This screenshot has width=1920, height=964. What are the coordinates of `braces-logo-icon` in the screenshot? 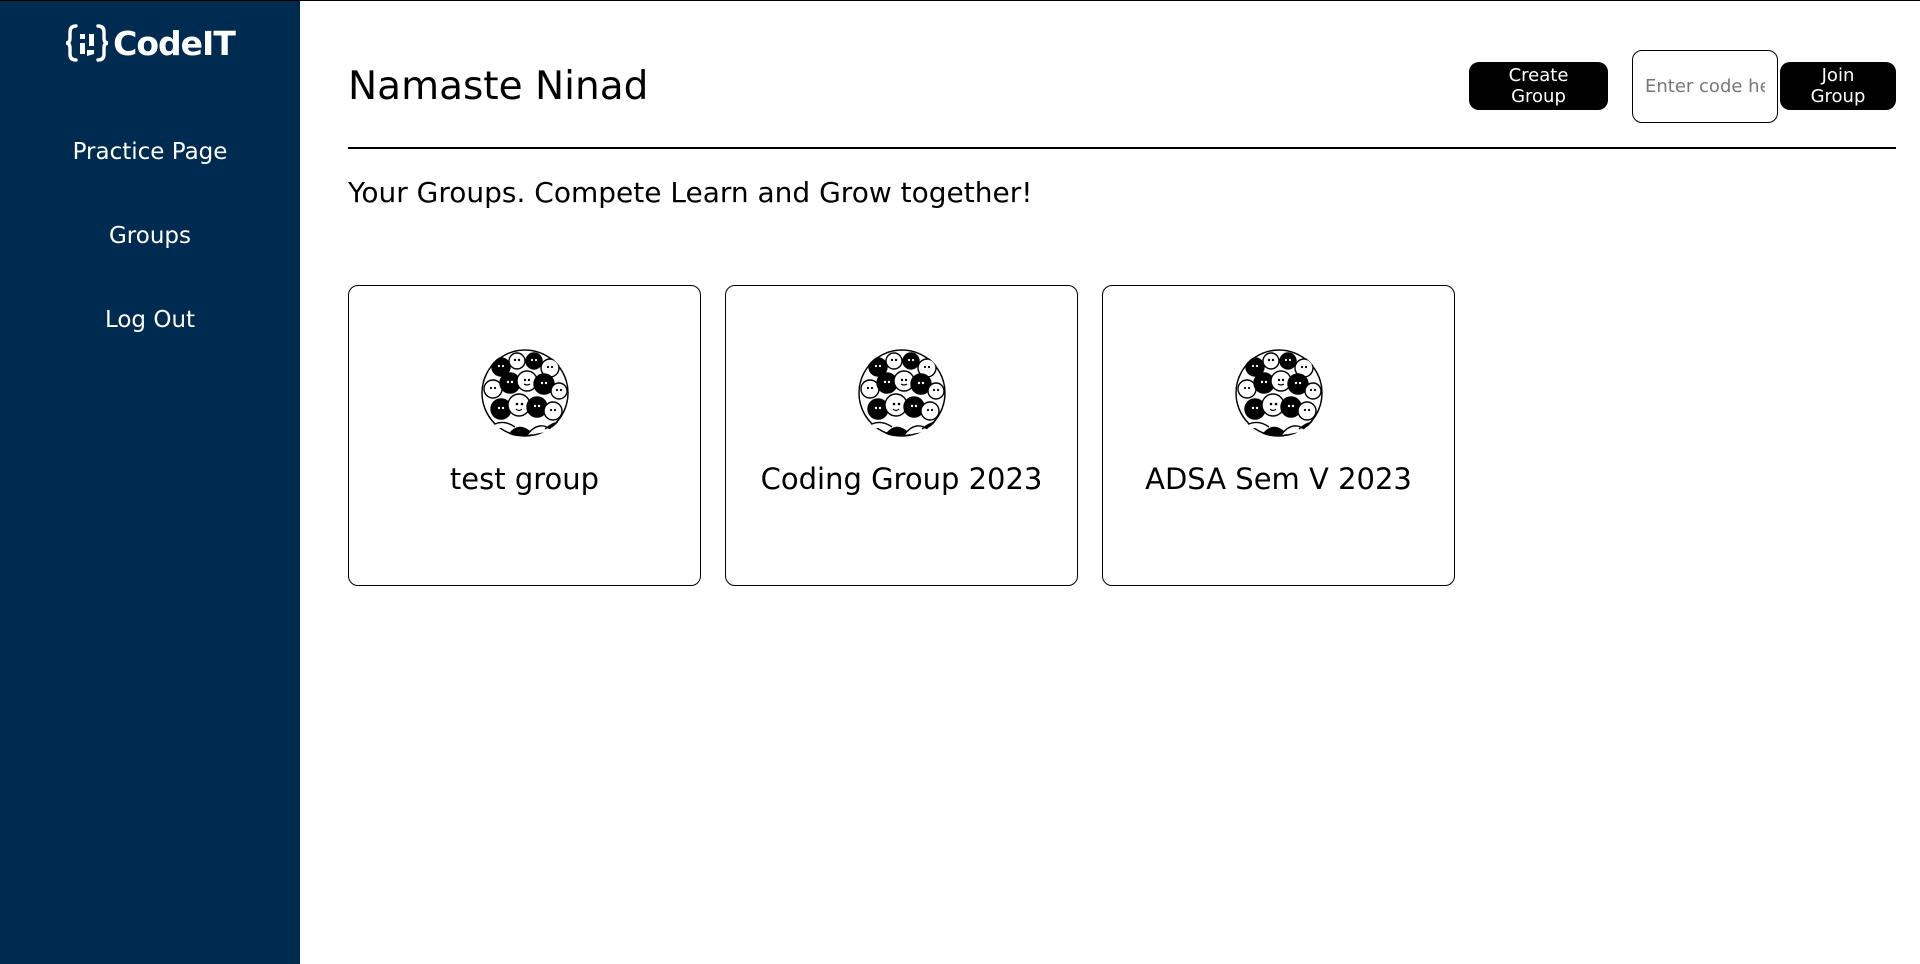 It's located at (87, 43).